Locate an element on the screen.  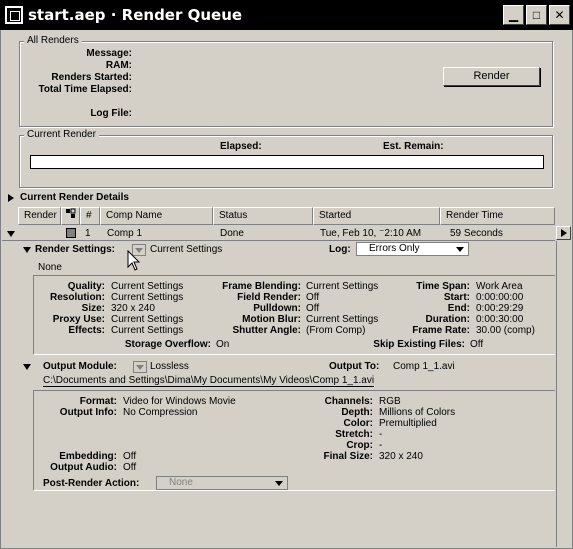
embedding-label: Embedding: is located at coordinates (88, 456).